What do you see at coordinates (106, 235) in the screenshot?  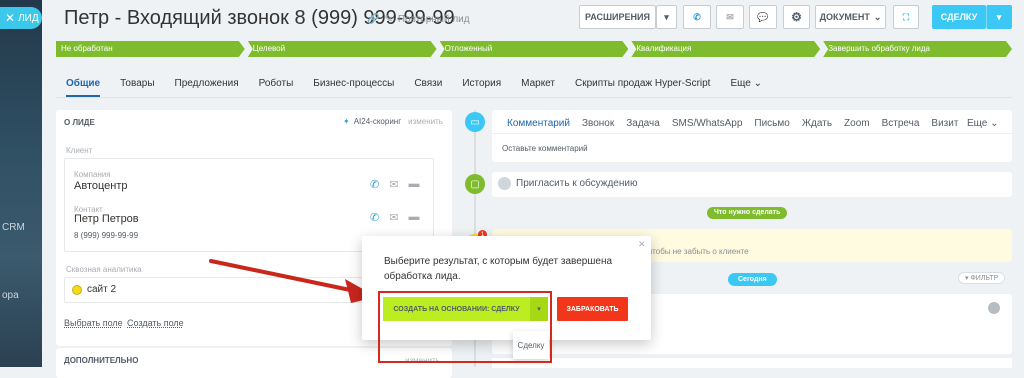 I see `contact-phone: 8 (999) 999-99-99` at bounding box center [106, 235].